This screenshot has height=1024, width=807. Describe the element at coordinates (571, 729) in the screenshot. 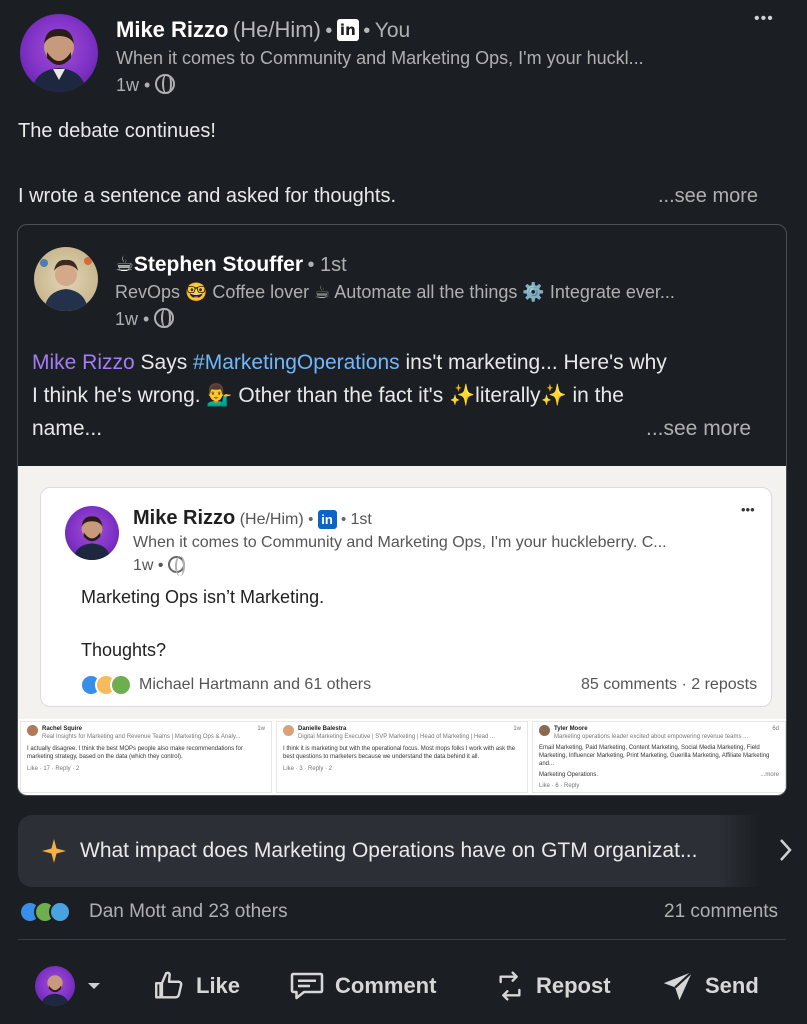

I see `comment-author: Tyler Moore` at that location.